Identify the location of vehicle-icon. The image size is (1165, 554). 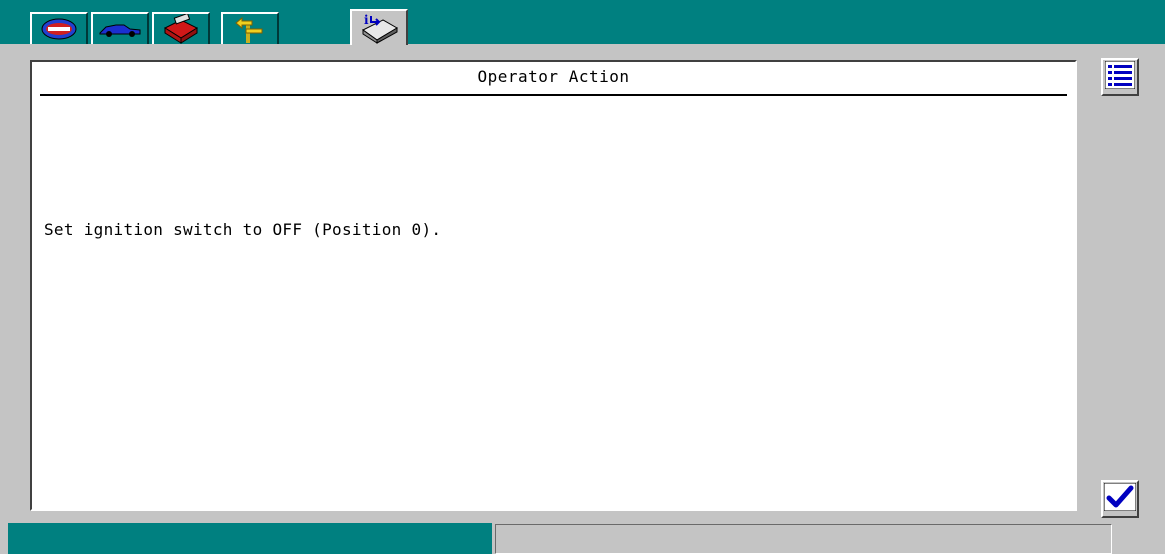
(120, 29).